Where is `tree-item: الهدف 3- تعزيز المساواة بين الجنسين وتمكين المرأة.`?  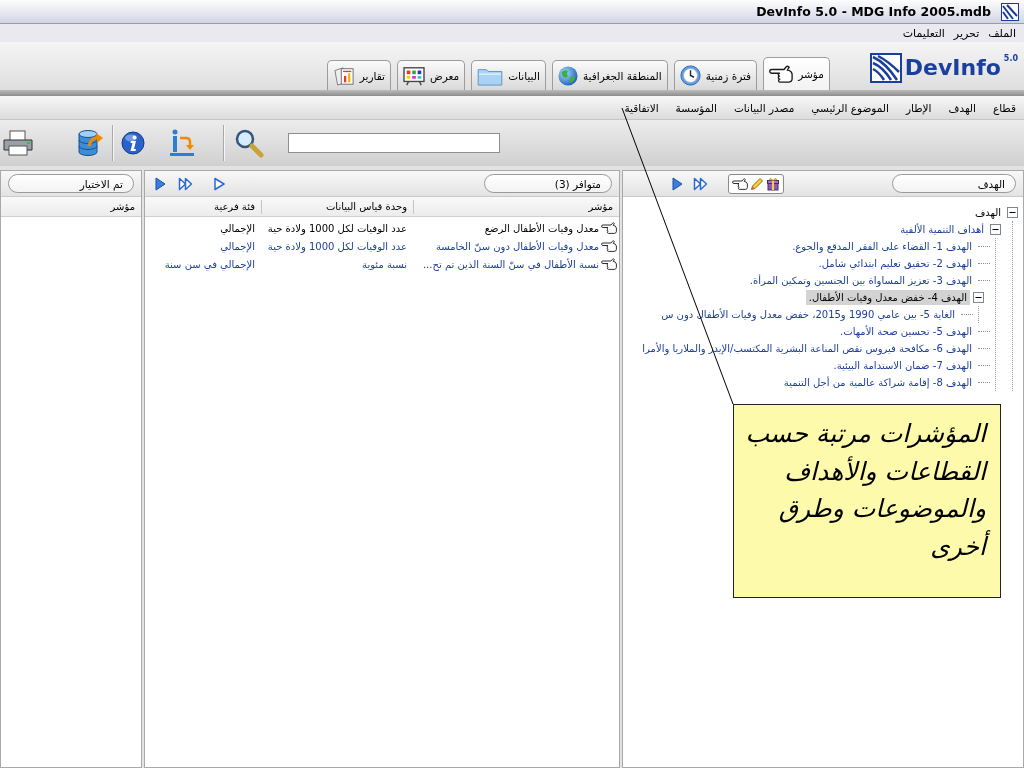 tree-item: الهدف 3- تعزيز المساواة بين الجنسين وتمكين المرأة. is located at coordinates (860, 280).